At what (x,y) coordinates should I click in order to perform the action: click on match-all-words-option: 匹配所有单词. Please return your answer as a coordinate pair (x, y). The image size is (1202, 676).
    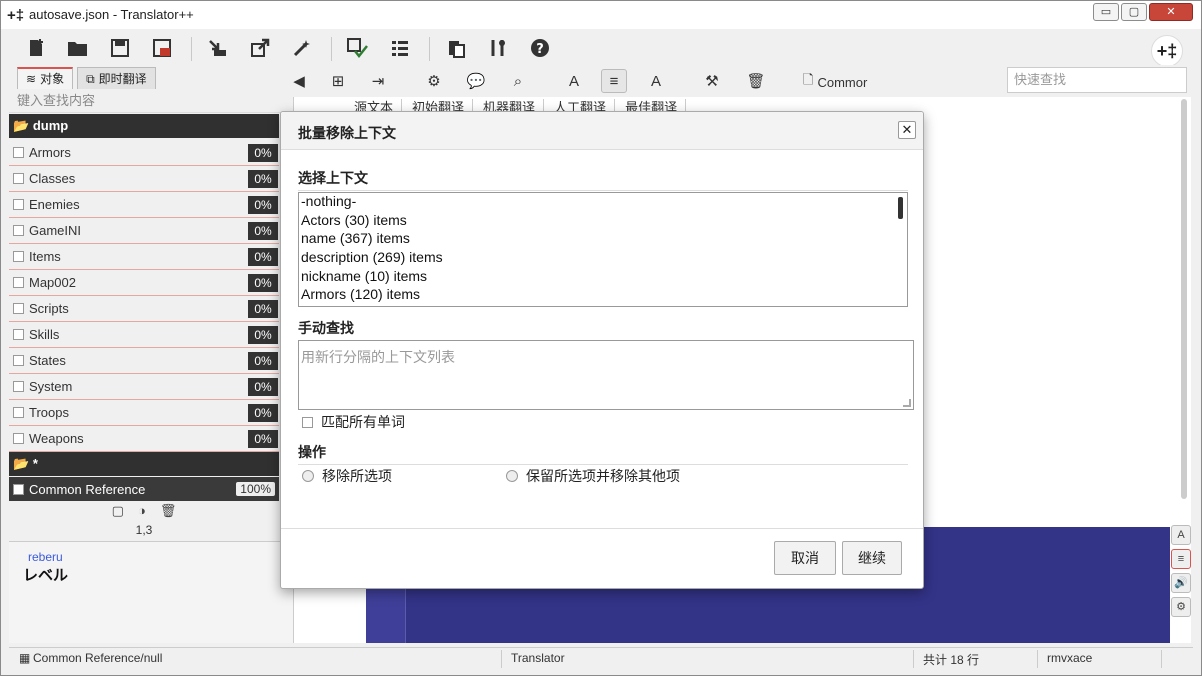
    Looking at the image, I should click on (353, 422).